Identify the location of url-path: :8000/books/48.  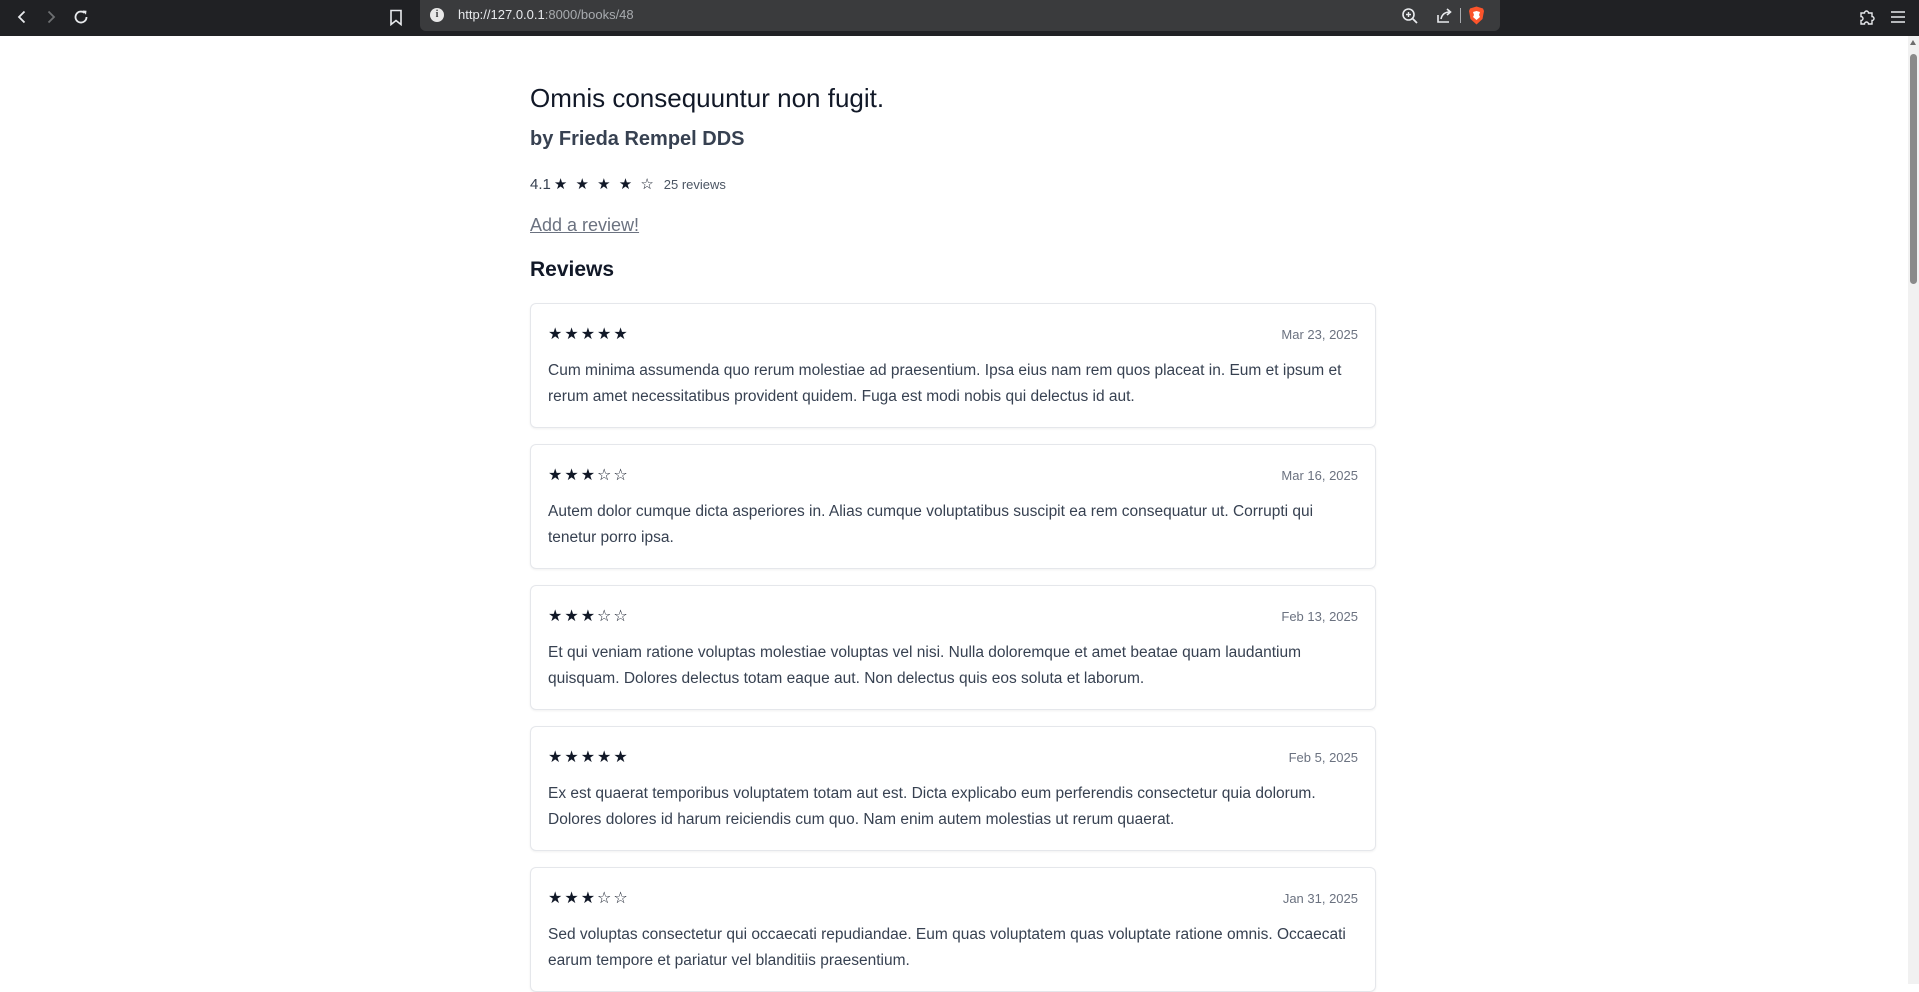
(589, 14).